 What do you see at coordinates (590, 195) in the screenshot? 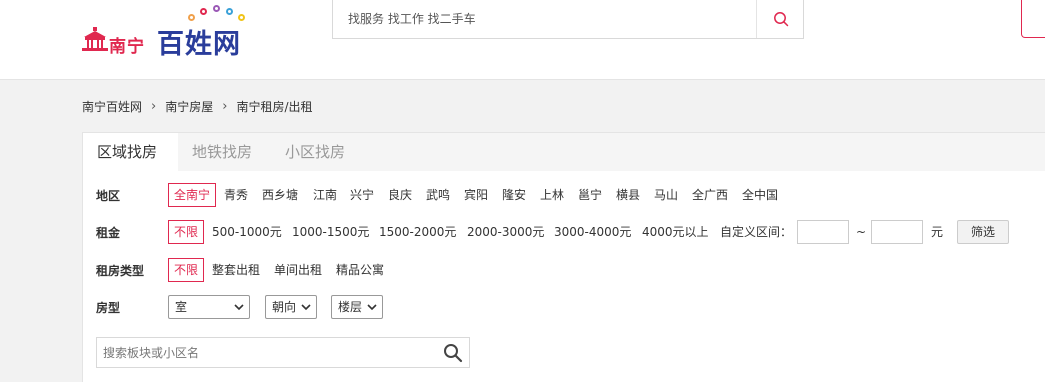
I see `region-option: 邕宁` at bounding box center [590, 195].